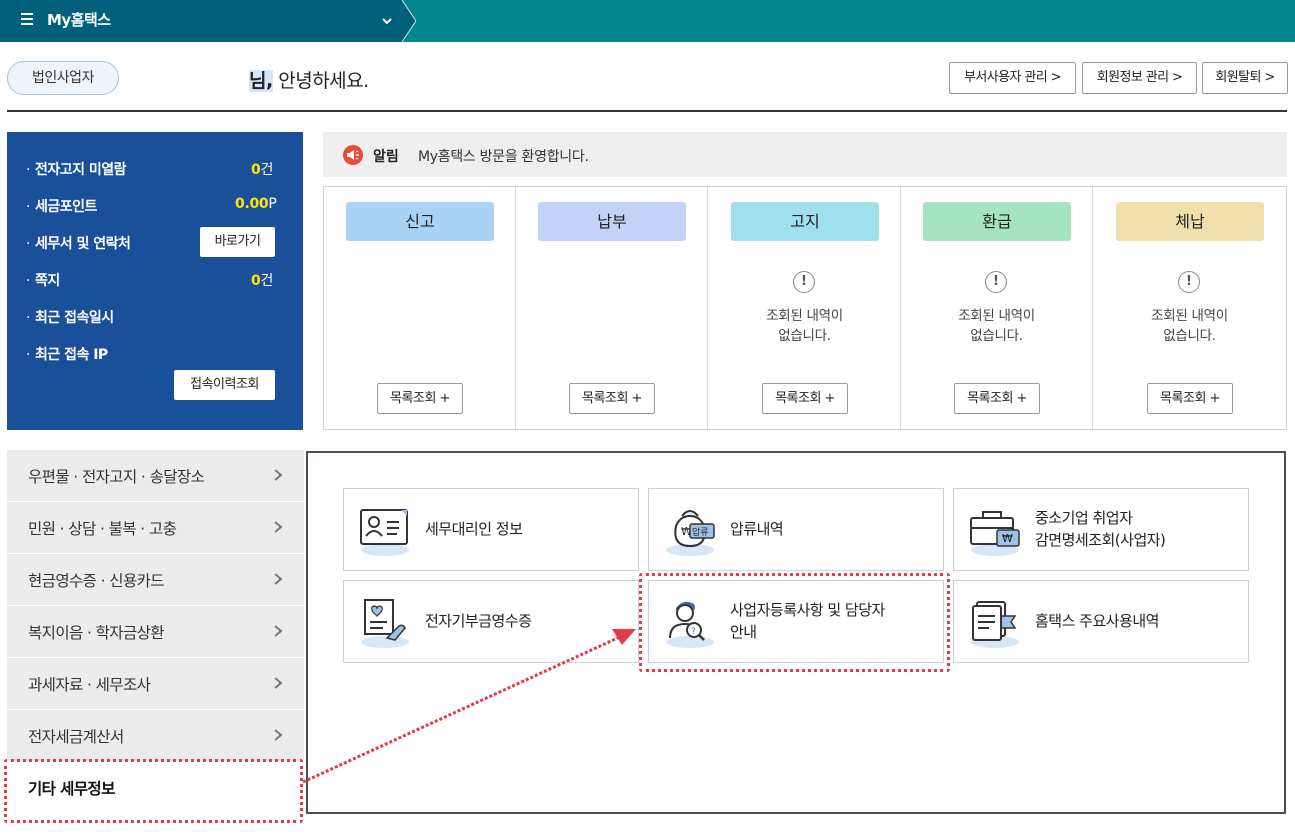 The height and width of the screenshot is (840, 1295). I want to click on go-to-tax-office-button: 바로가기, so click(237, 242).